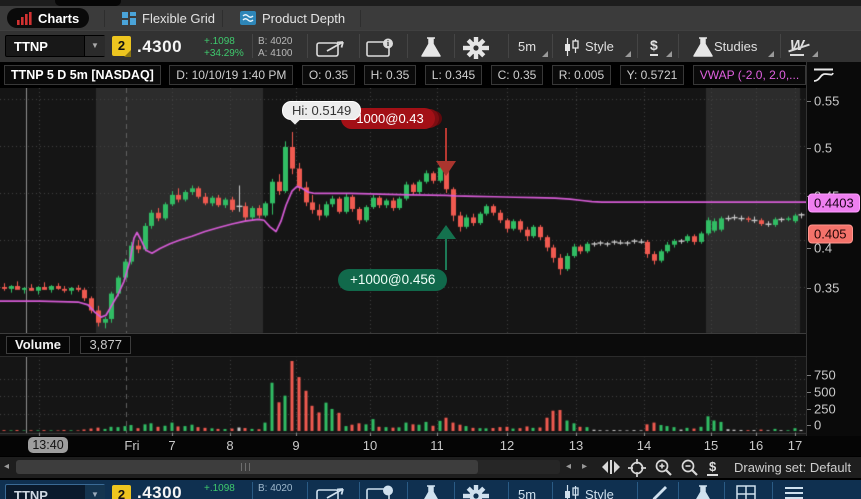  What do you see at coordinates (746, 492) in the screenshot?
I see `bottom-grid-icon` at bounding box center [746, 492].